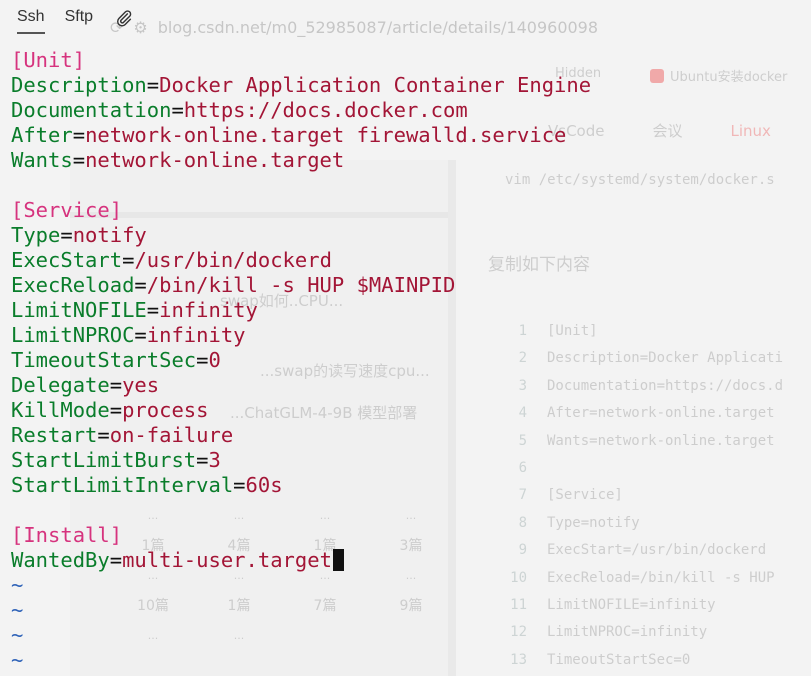  Describe the element at coordinates (301, 435) in the screenshot. I see `terminal-line: Restart=on-failure` at that location.